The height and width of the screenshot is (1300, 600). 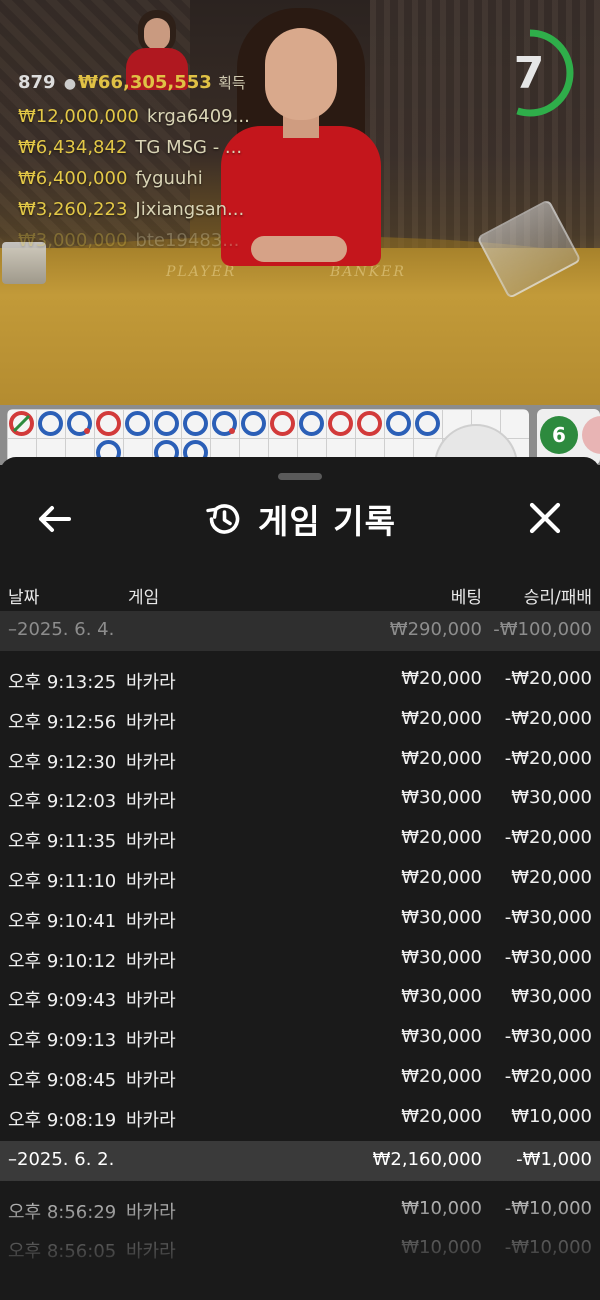 What do you see at coordinates (62, 842) in the screenshot?
I see `round-time: 오후 9:11:35` at bounding box center [62, 842].